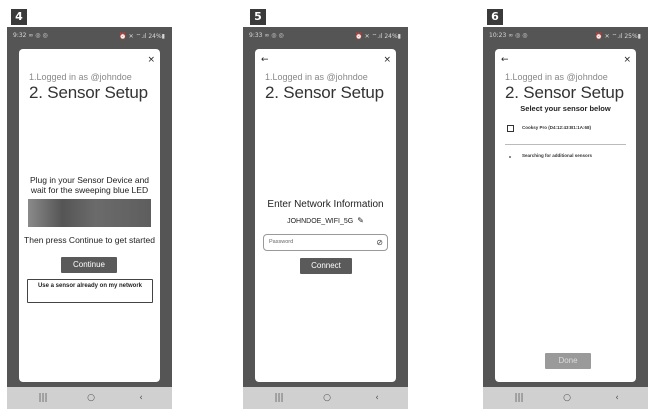  I want to click on sensor-list-item: Cooksy Pro (D4:12:43:B1:1A:68), so click(567, 129).